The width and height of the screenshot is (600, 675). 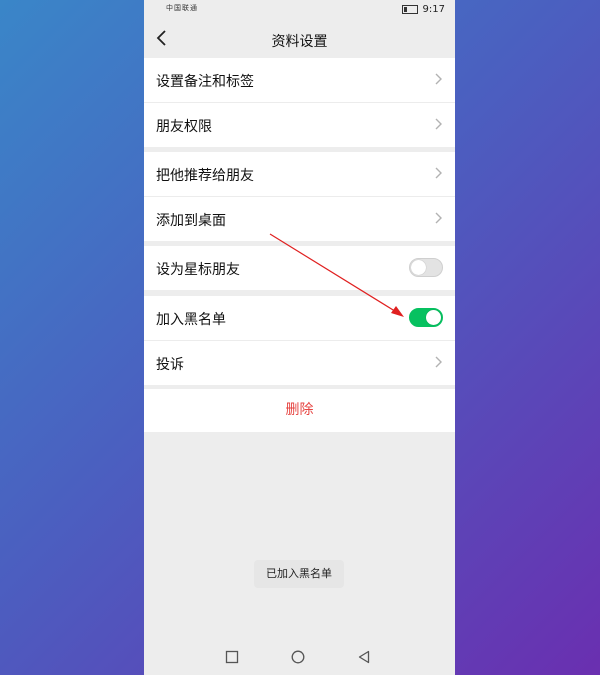 I want to click on settings-group-3: 设为星标朋友, so click(x=299, y=268).